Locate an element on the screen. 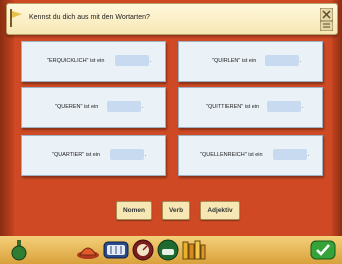  gauge-icon is located at coordinates (143, 250).